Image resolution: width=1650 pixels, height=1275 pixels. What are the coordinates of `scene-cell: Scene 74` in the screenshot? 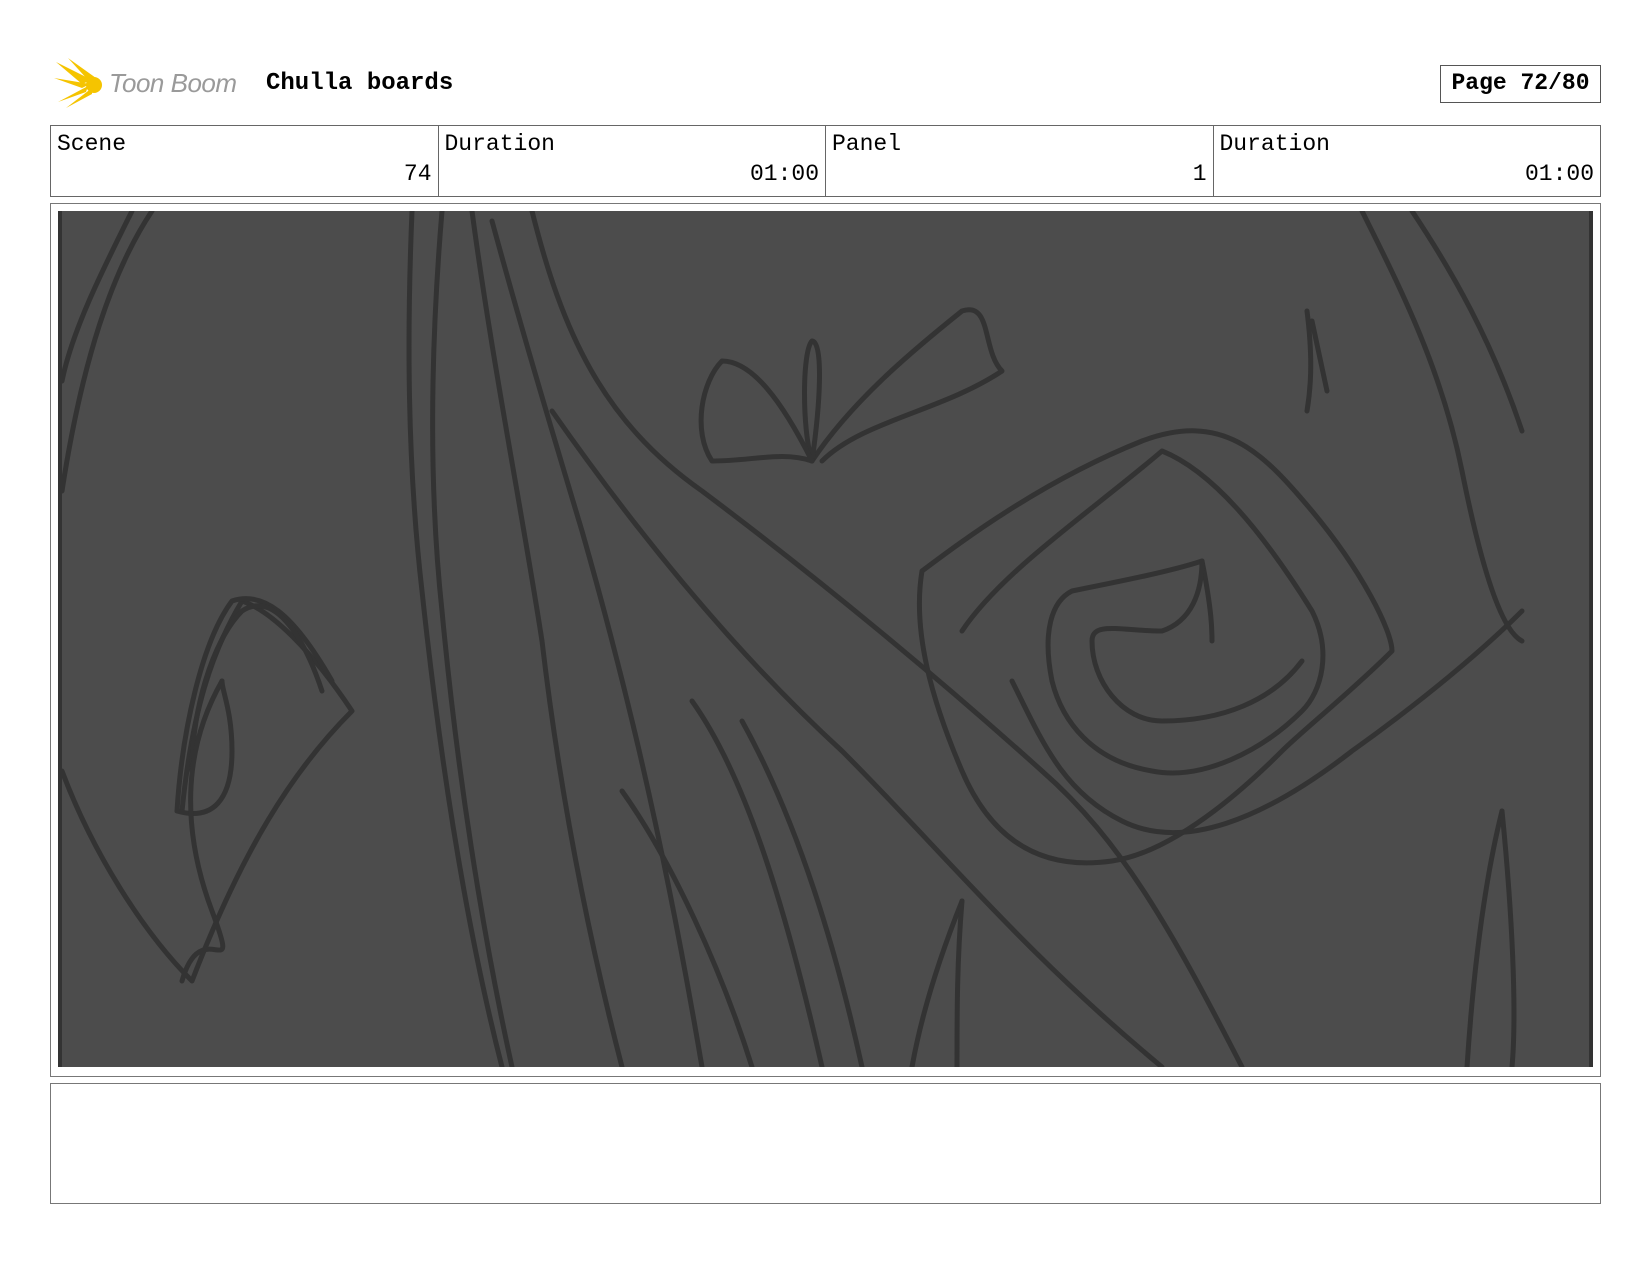 It's located at (245, 161).